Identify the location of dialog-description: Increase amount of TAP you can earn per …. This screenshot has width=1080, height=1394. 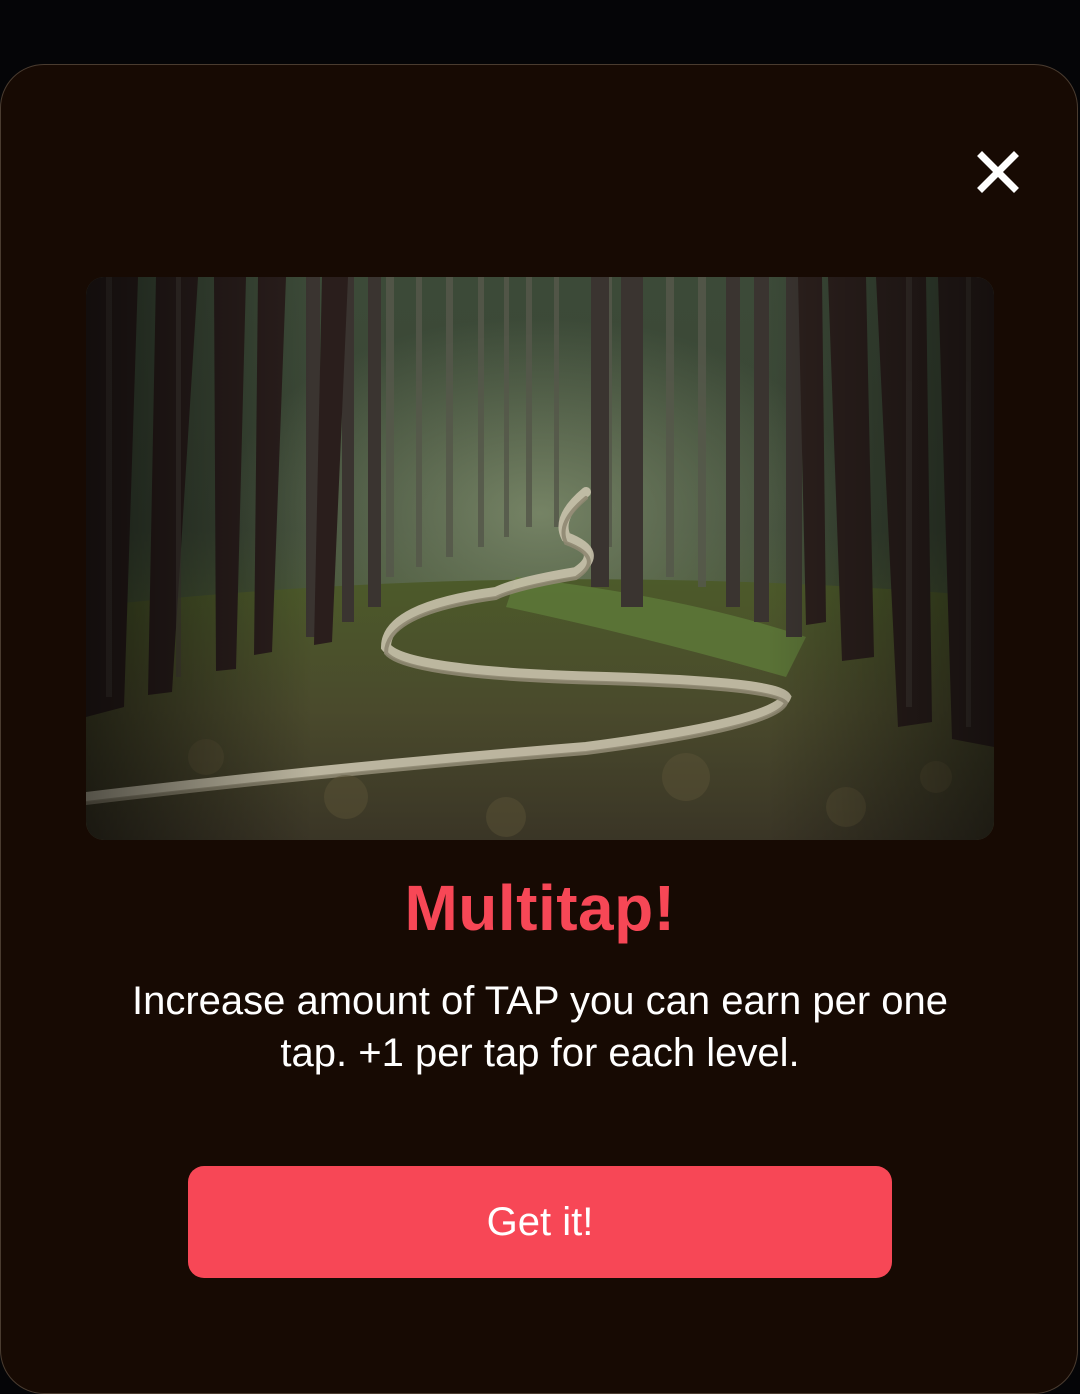
(540, 1027).